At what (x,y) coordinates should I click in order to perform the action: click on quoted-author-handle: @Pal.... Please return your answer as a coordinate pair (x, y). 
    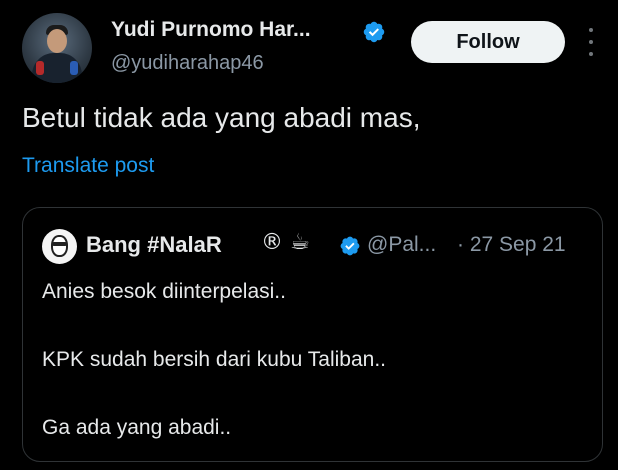
    Looking at the image, I should click on (402, 244).